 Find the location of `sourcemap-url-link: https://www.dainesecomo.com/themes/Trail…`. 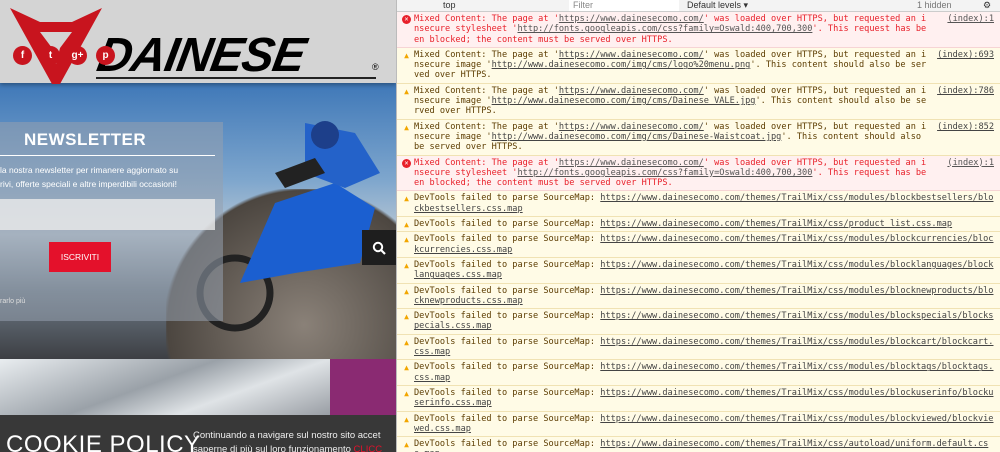

sourcemap-url-link: https://www.dainesecomo.com/themes/Trail… is located at coordinates (776, 224).